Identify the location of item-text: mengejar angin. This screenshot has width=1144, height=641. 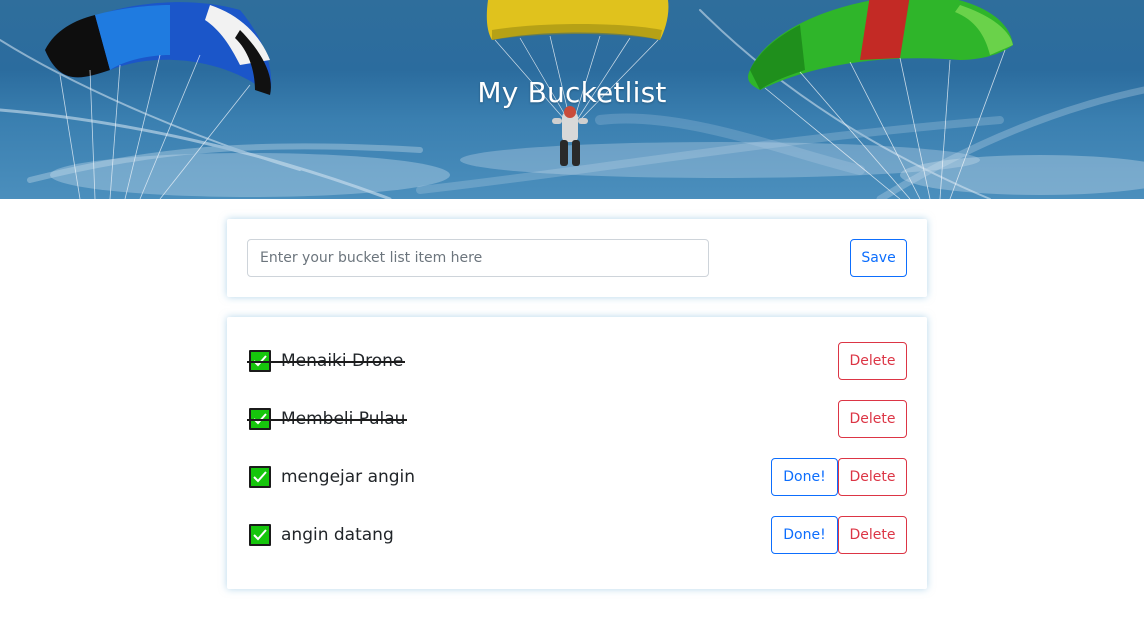
(348, 477).